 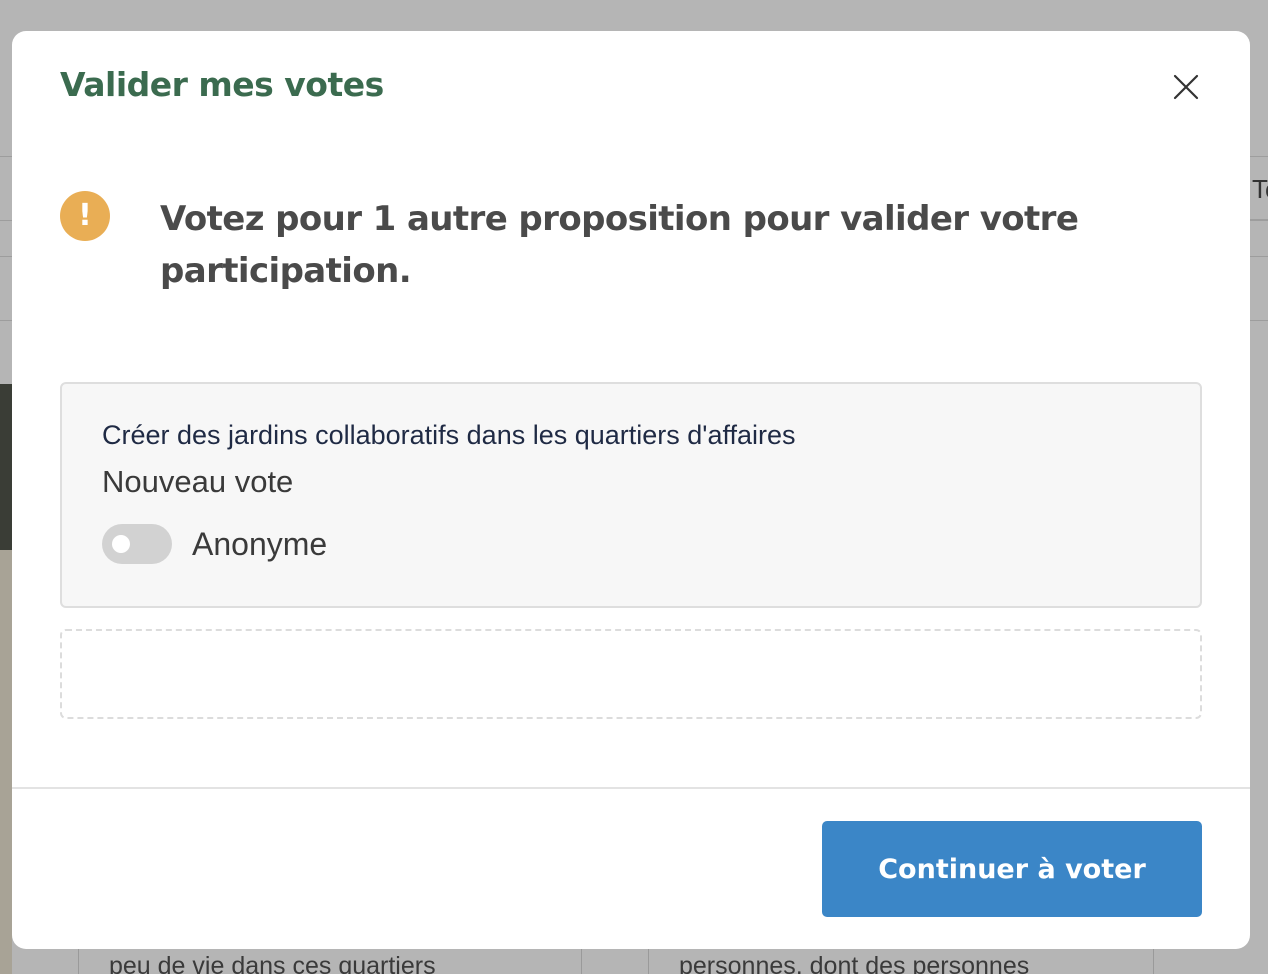 I want to click on background-tab-fragment: To, so click(x=1259, y=188).